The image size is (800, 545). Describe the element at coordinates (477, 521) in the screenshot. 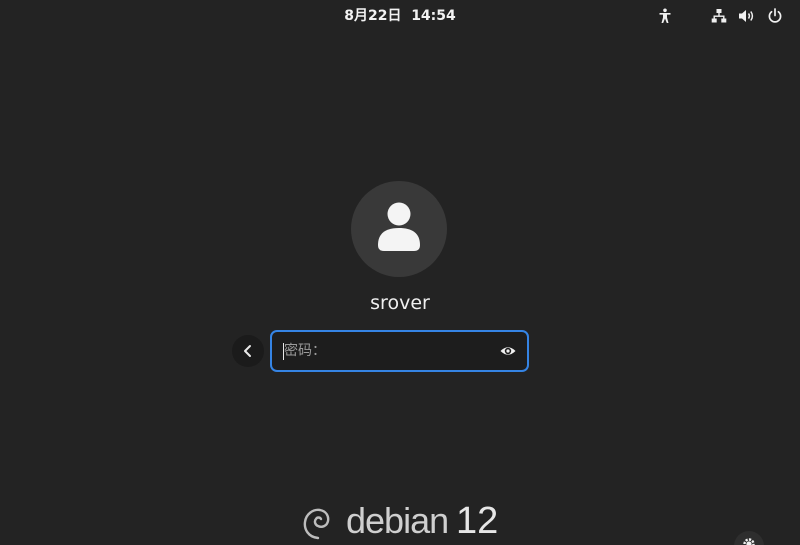

I see `brand-version: 12` at that location.